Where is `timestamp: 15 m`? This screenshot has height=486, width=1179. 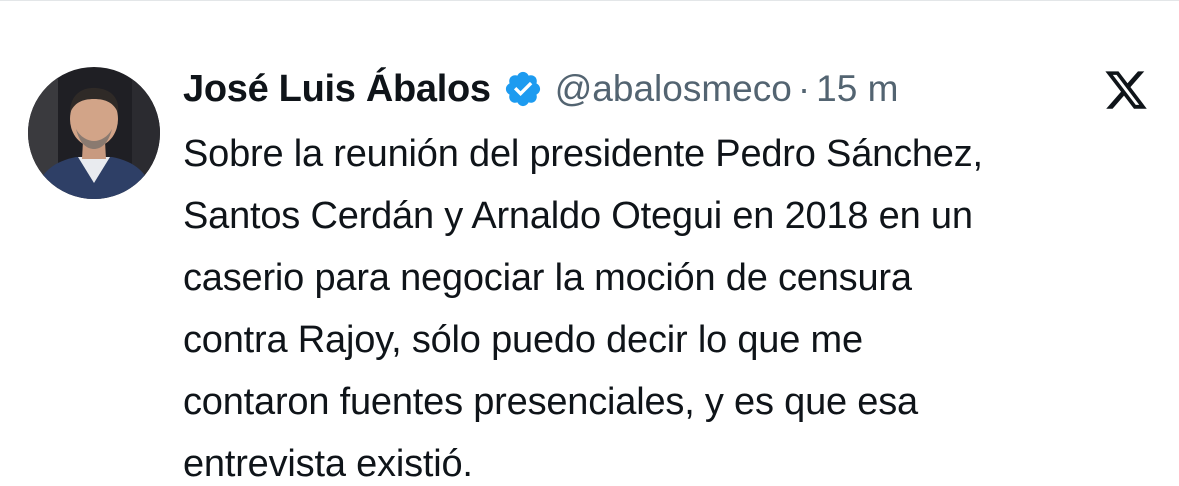
timestamp: 15 m is located at coordinates (857, 89).